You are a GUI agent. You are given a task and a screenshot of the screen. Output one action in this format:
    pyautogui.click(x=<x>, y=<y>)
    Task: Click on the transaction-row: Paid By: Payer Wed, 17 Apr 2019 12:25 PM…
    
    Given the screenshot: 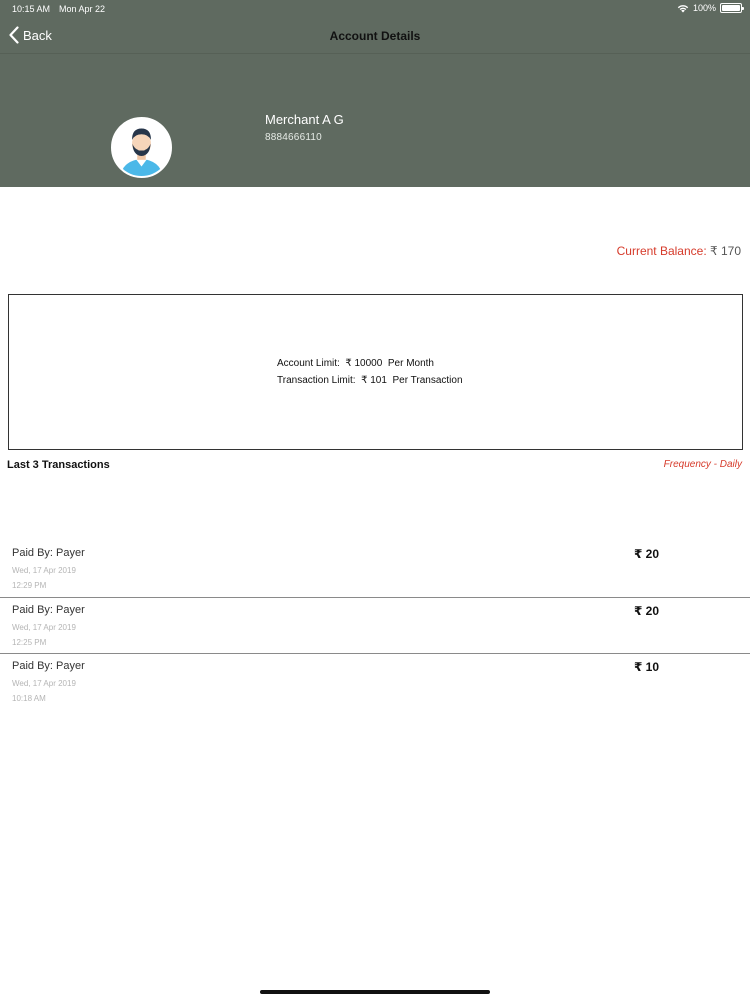 What is the action you would take?
    pyautogui.click(x=375, y=626)
    